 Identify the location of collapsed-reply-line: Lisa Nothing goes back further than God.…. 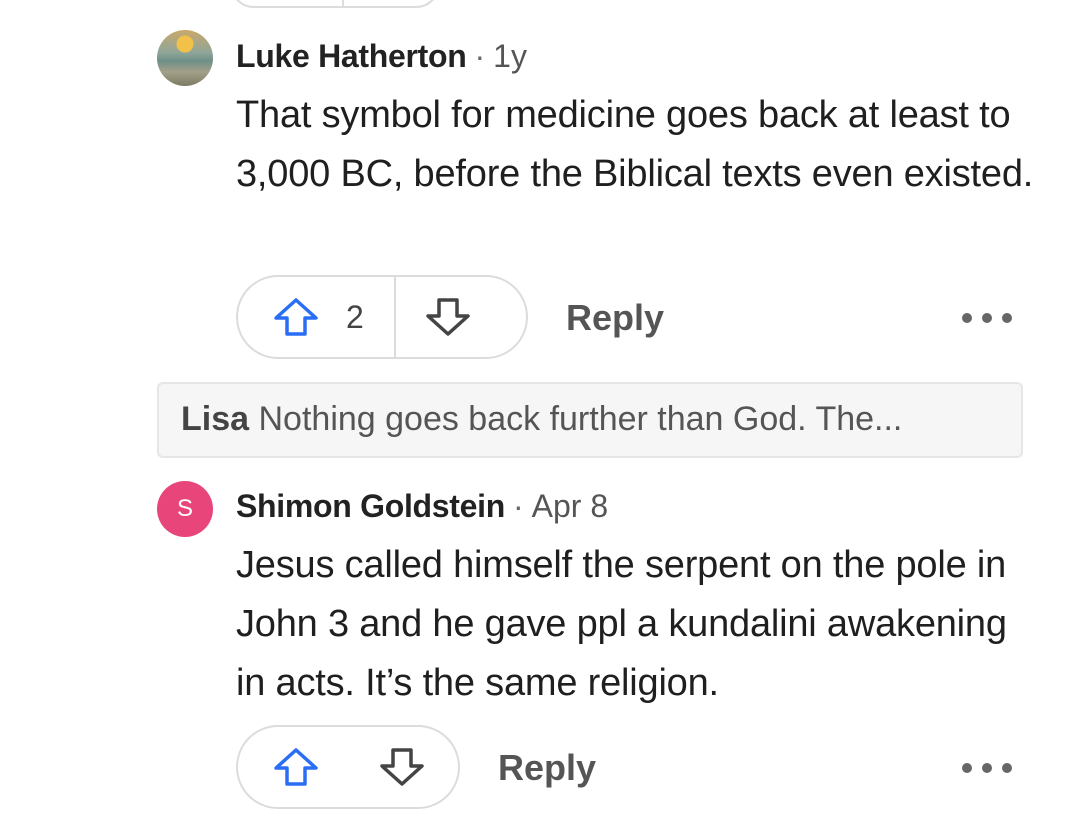
(541, 419).